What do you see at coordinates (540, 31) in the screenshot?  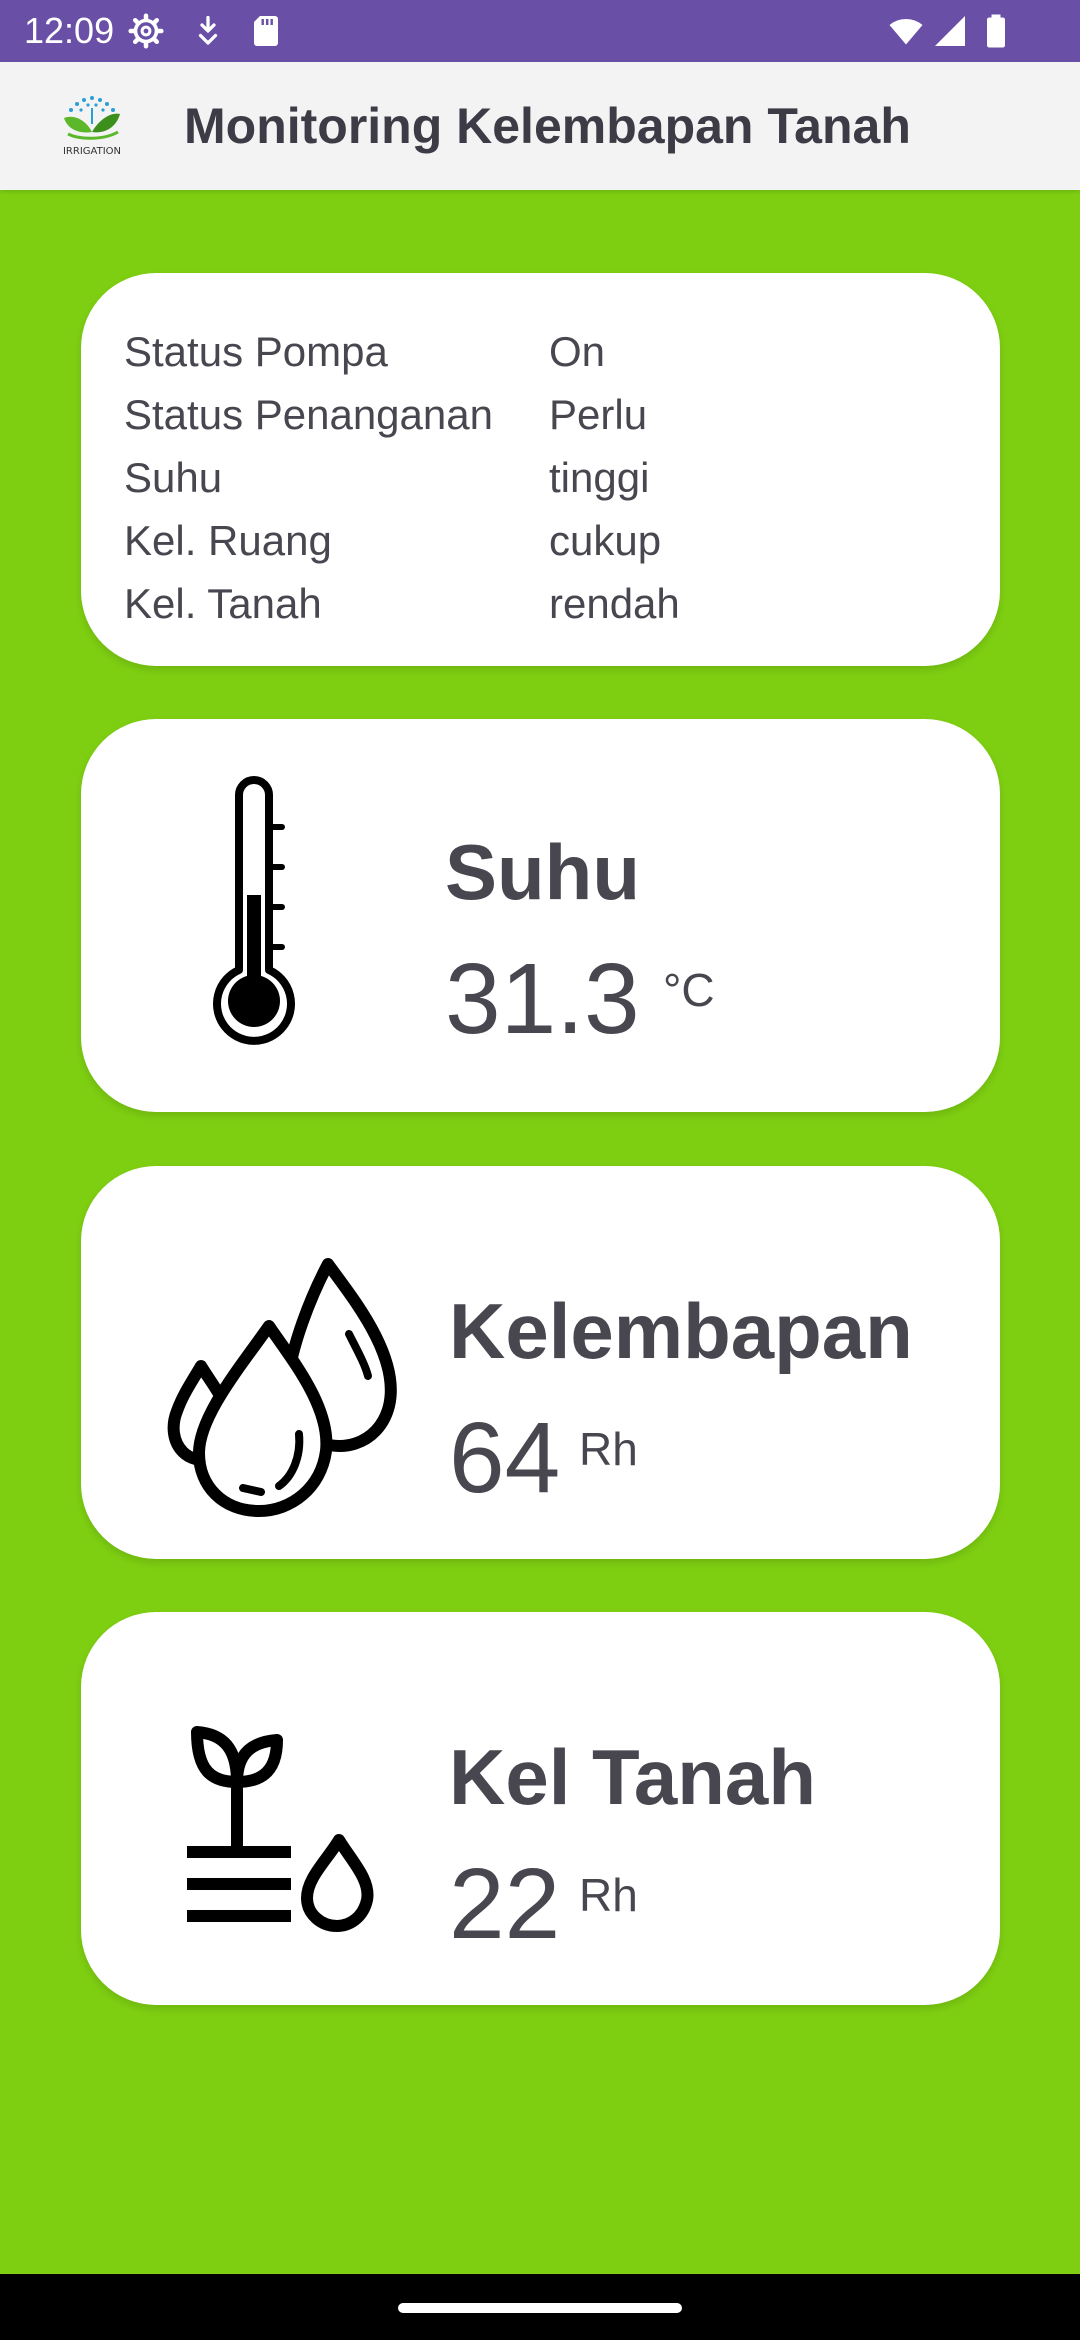 I see `system-status-bar: 12:09` at bounding box center [540, 31].